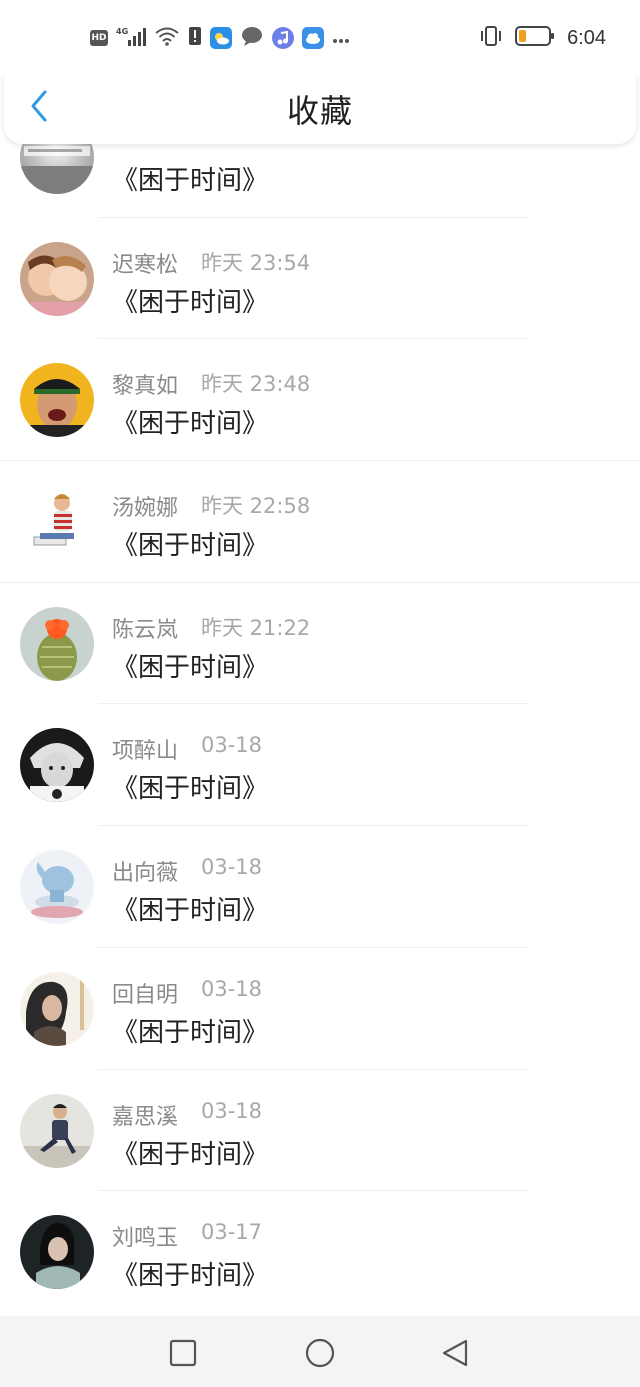  What do you see at coordinates (145, 874) in the screenshot?
I see `item-name: 出向薇` at bounding box center [145, 874].